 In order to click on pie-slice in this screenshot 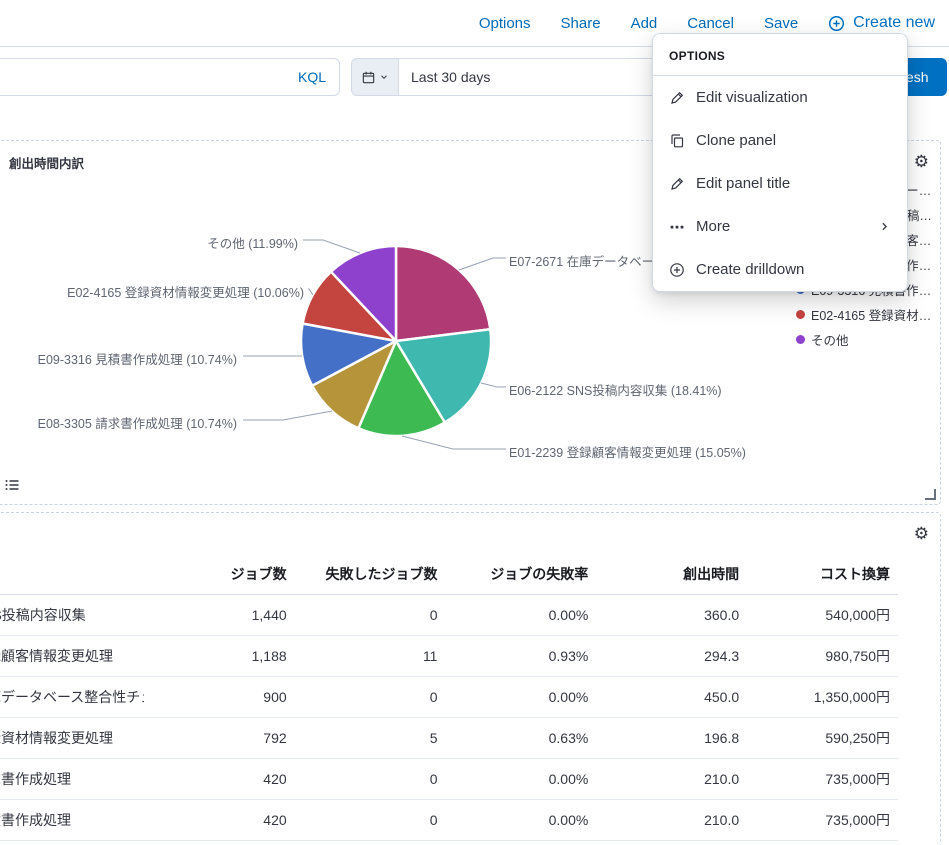, I will do `click(443, 293)`.